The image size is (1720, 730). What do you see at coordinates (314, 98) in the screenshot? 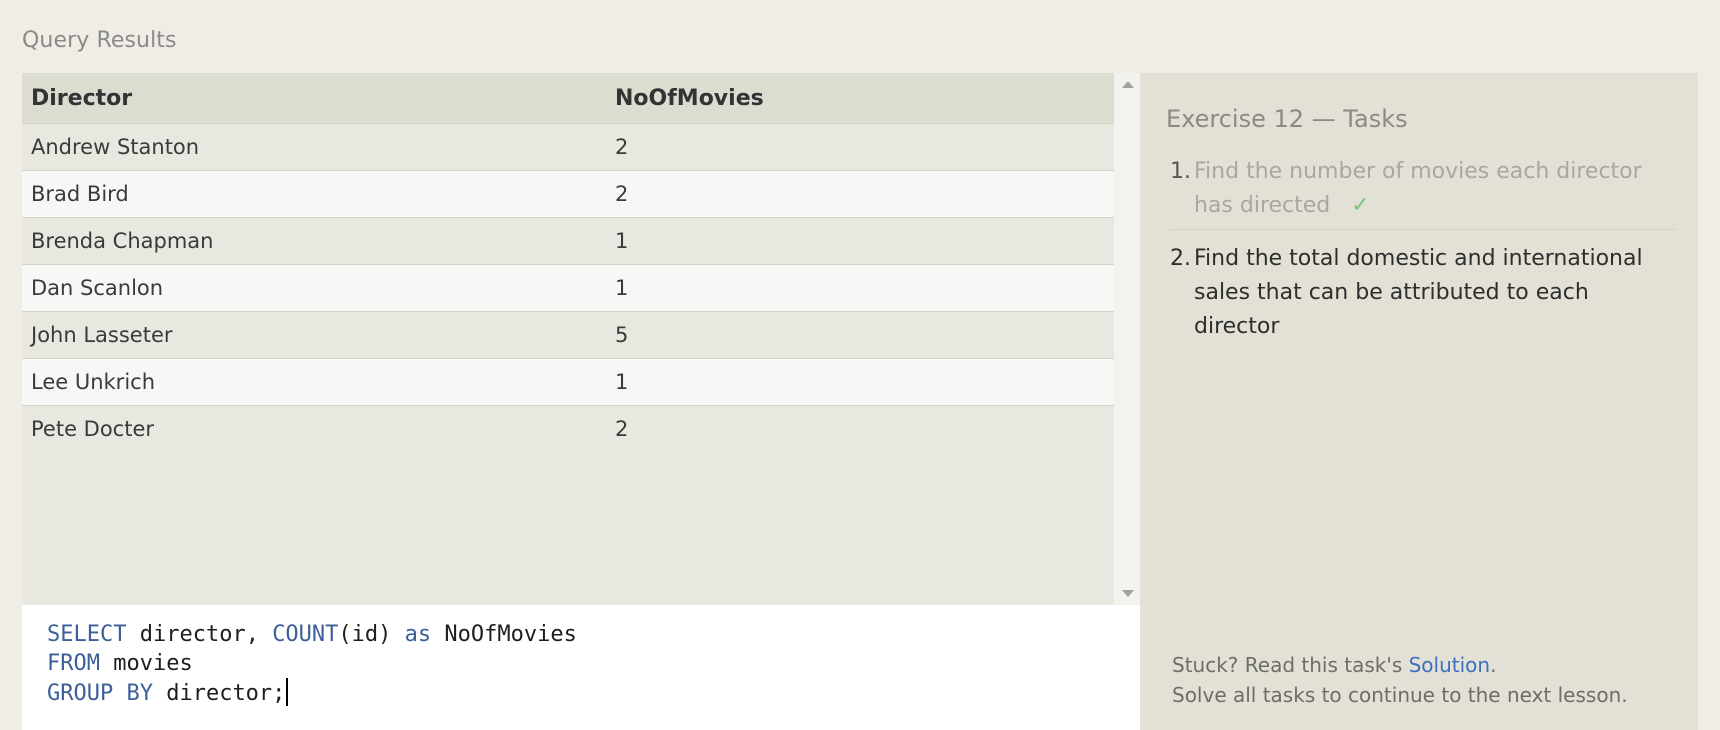
I see `column-header-director: Director` at bounding box center [314, 98].